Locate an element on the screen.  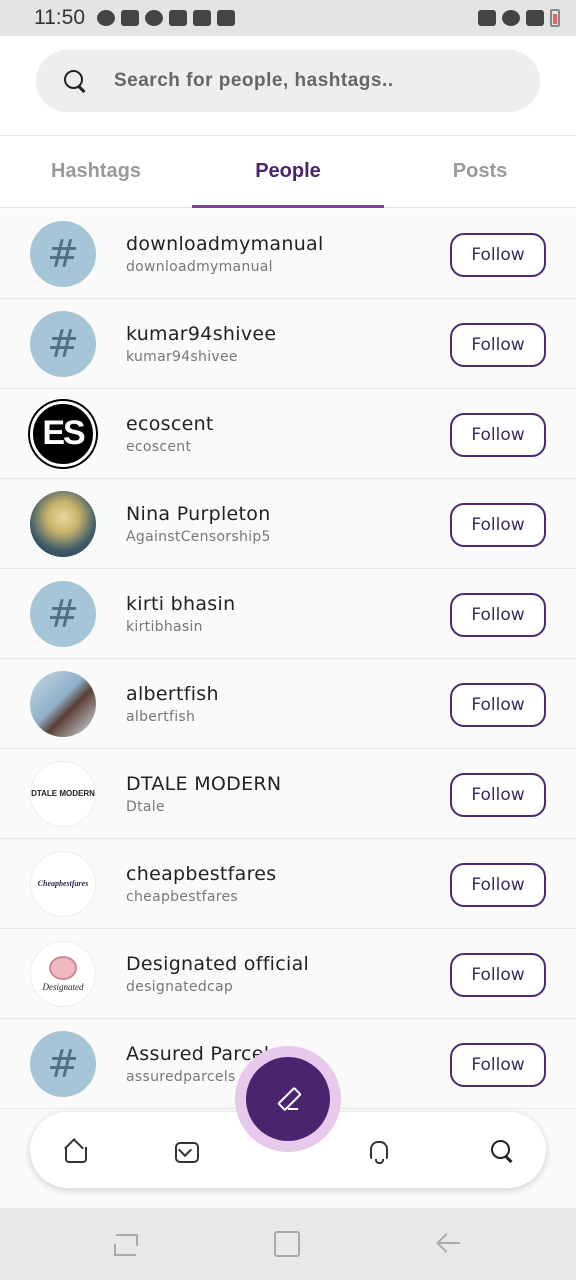
user-info: Designated official designatedcap is located at coordinates (217, 974).